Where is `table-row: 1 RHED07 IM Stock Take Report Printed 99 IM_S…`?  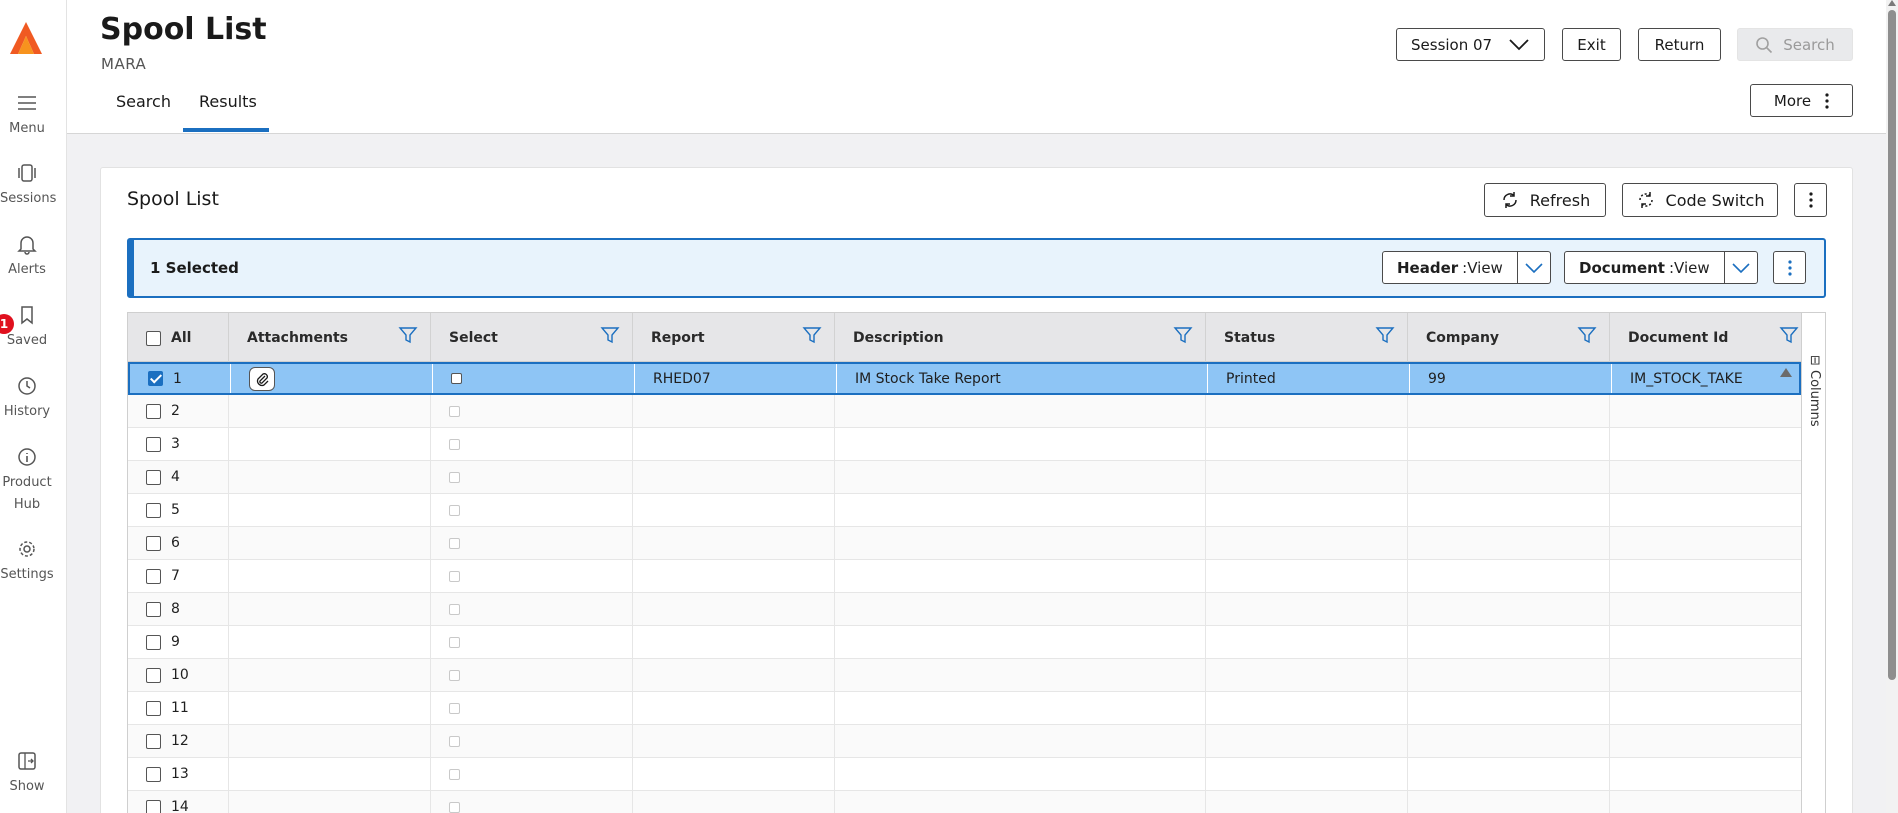
table-row: 1 RHED07 IM Stock Take Report Printed 99 IM_S… is located at coordinates (964, 378).